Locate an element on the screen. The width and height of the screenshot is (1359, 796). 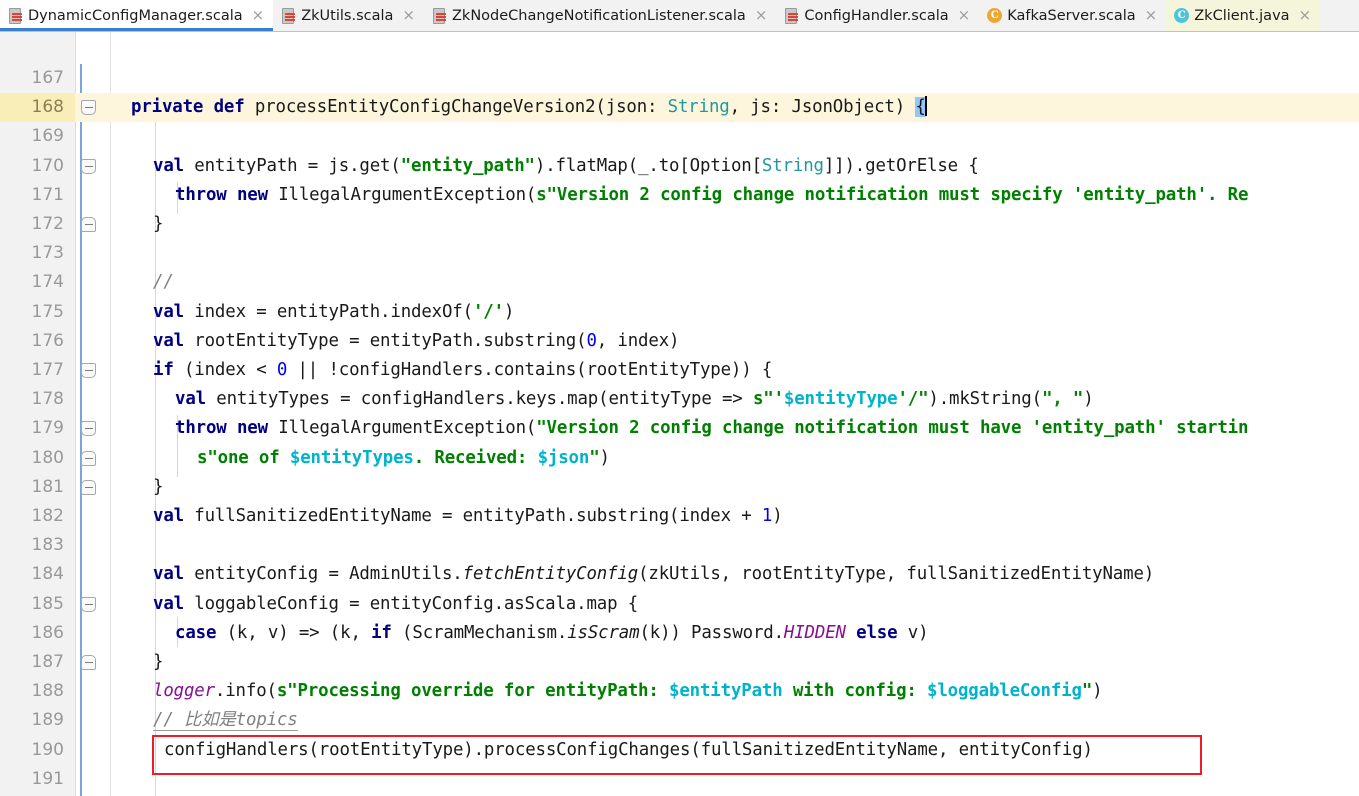
line-number: 175 is located at coordinates (47, 311).